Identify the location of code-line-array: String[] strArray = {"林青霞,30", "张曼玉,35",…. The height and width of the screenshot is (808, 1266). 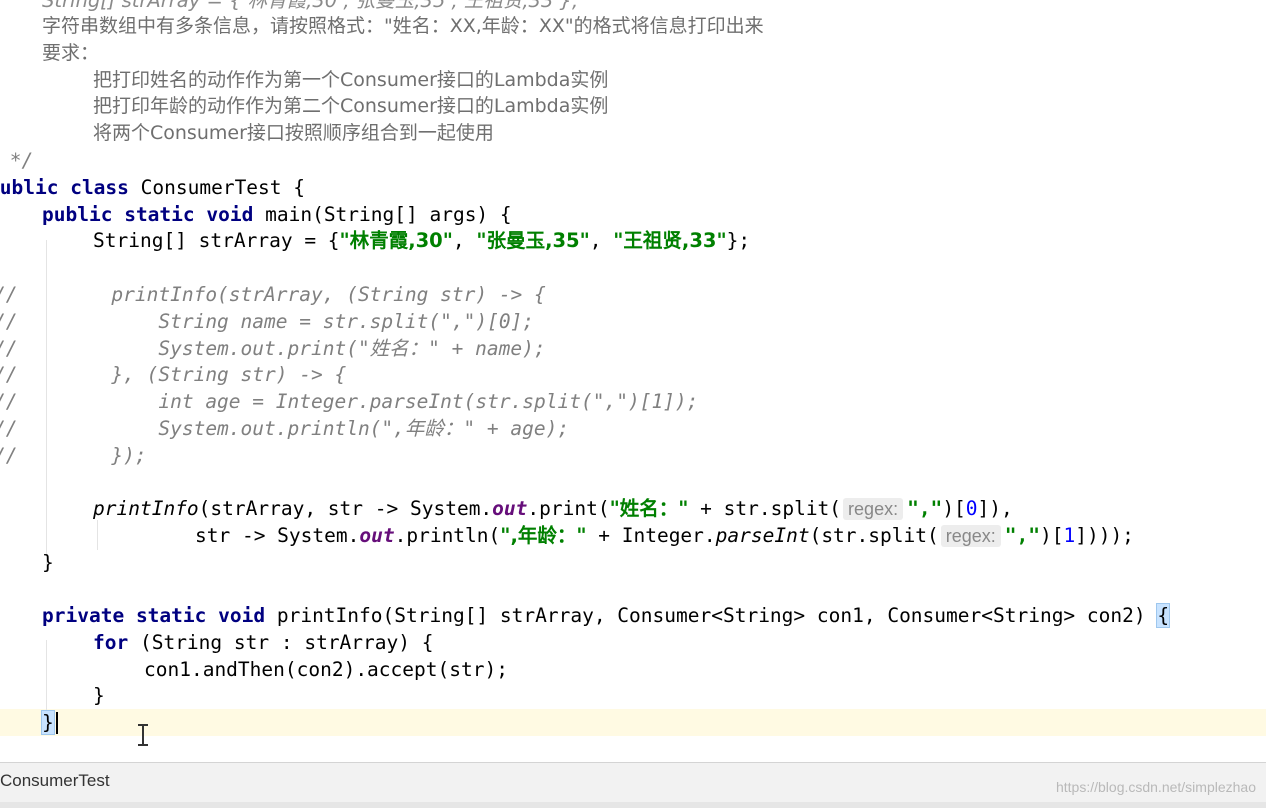
(422, 240).